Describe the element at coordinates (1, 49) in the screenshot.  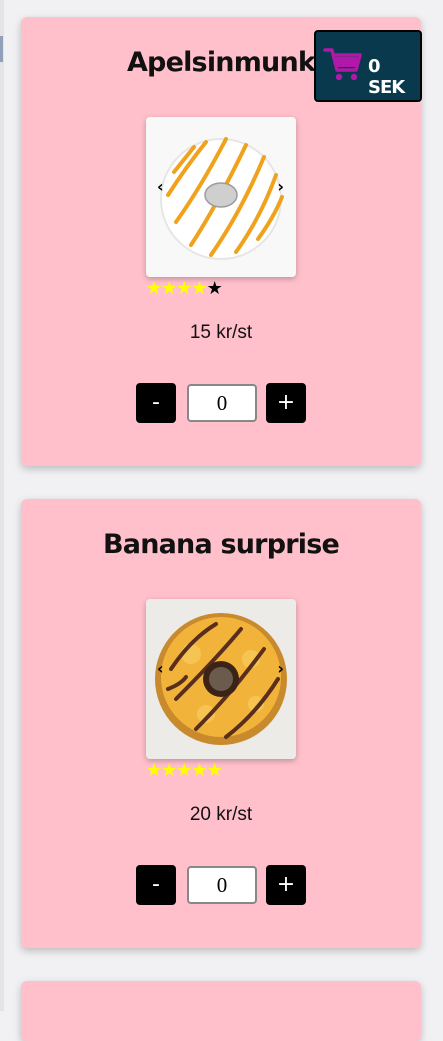
I see `edge-marker` at that location.